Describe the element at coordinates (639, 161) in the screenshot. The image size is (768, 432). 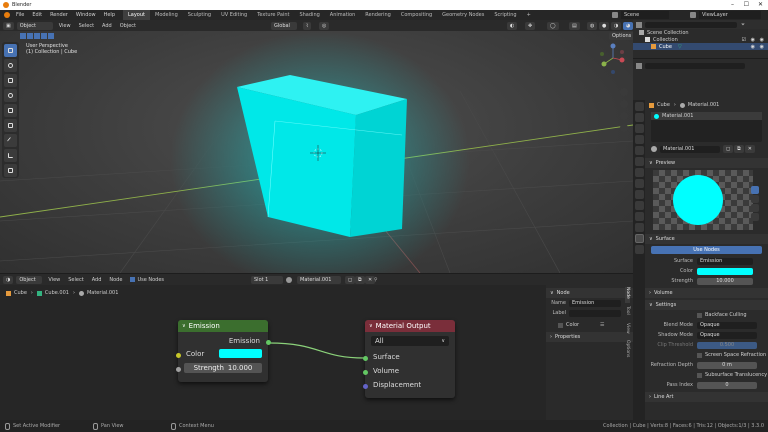
I see `world-tab-icon` at that location.